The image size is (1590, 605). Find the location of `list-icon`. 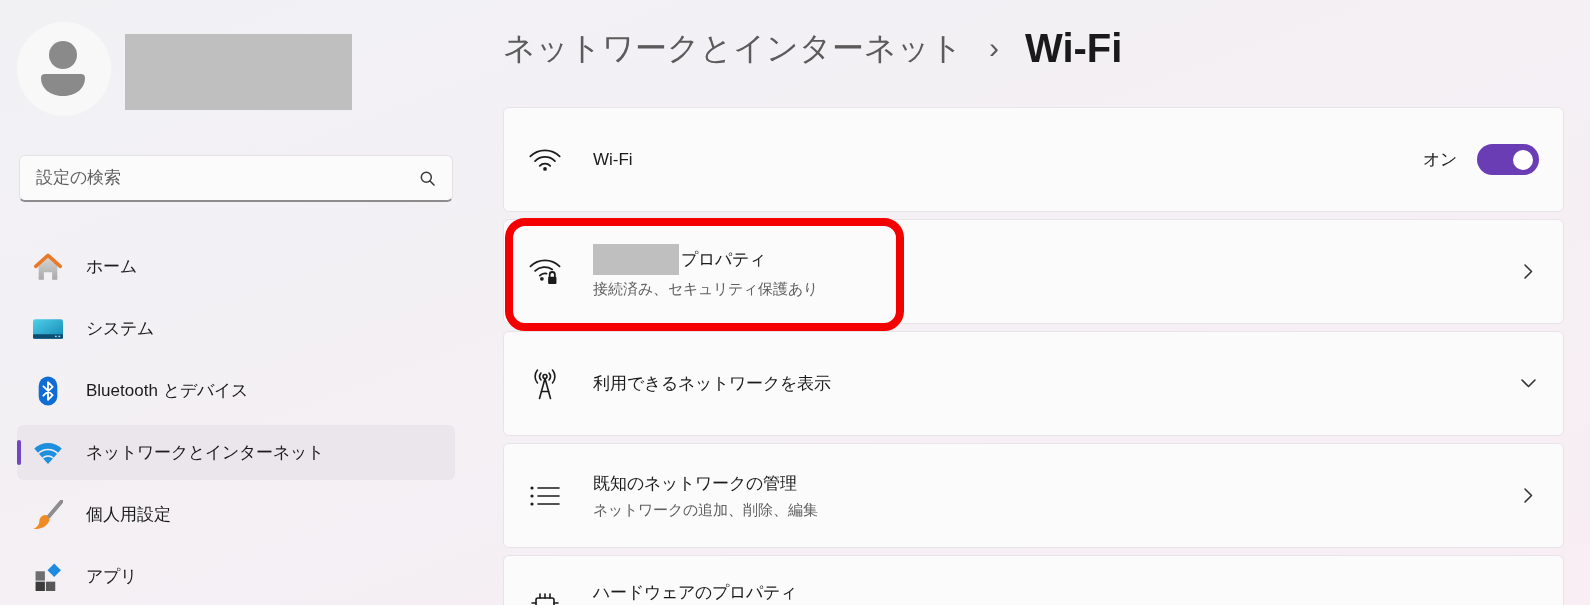

list-icon is located at coordinates (545, 495).